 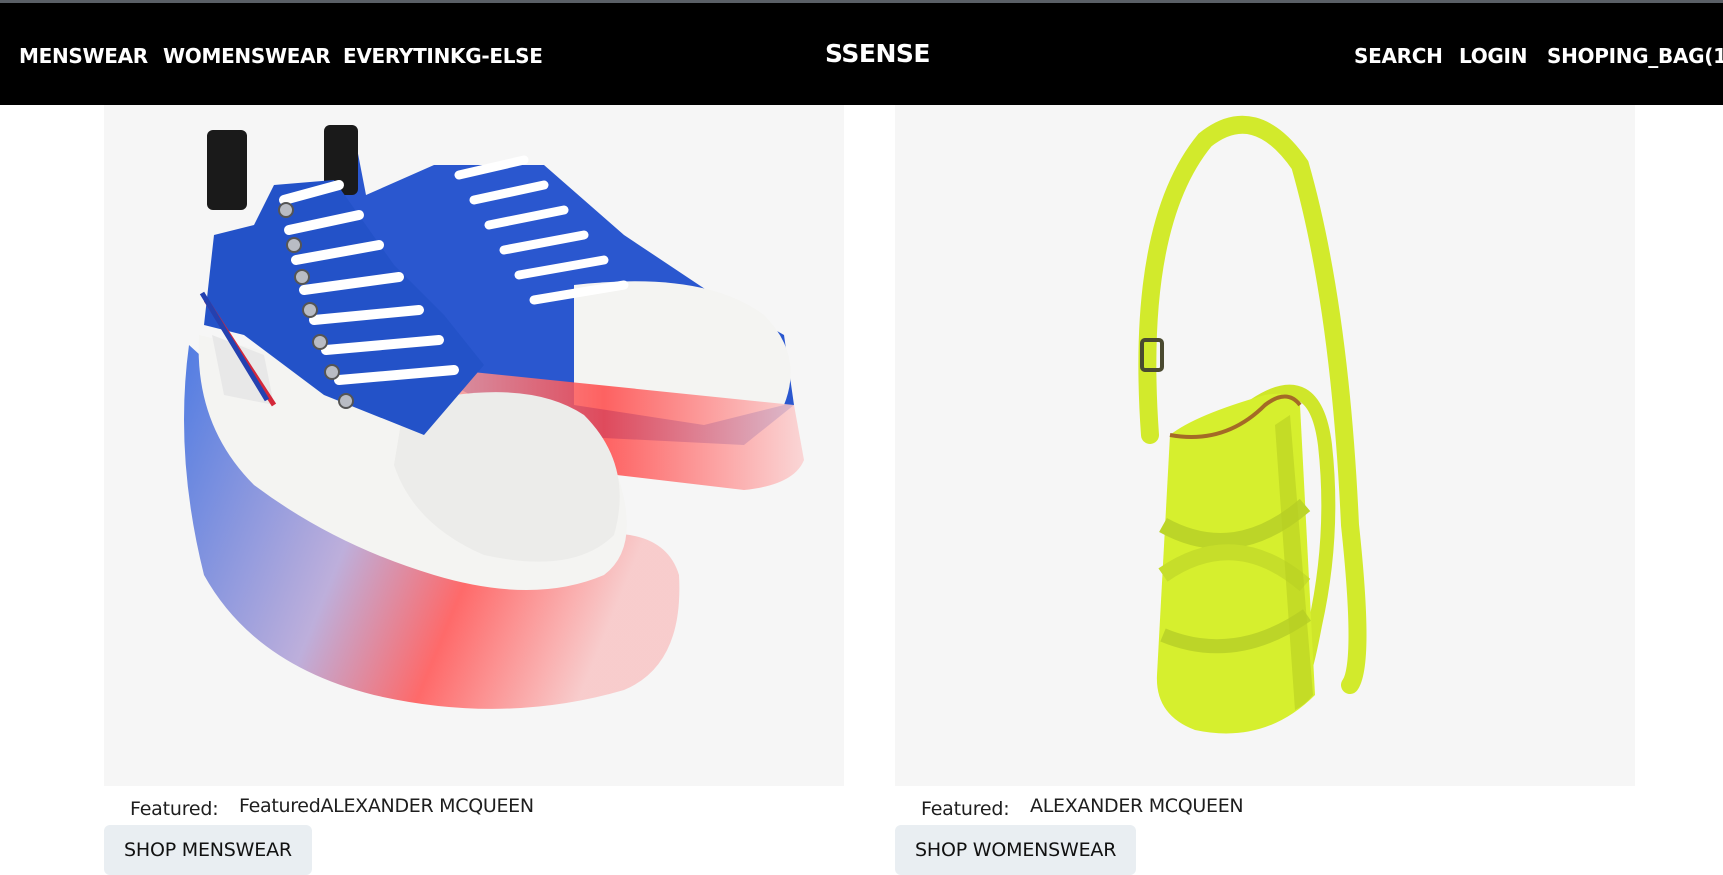 What do you see at coordinates (208, 850) in the screenshot?
I see `shop-menswear-button: SHOP MENSWEAR` at bounding box center [208, 850].